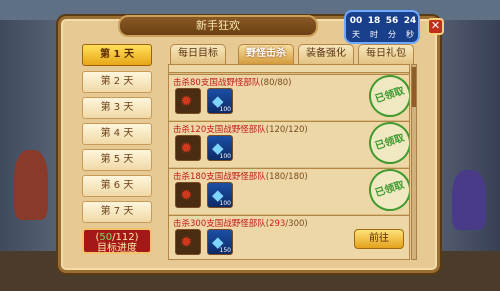  What do you see at coordinates (392, 21) in the screenshot?
I see `timer-minutes: 56` at bounding box center [392, 21].